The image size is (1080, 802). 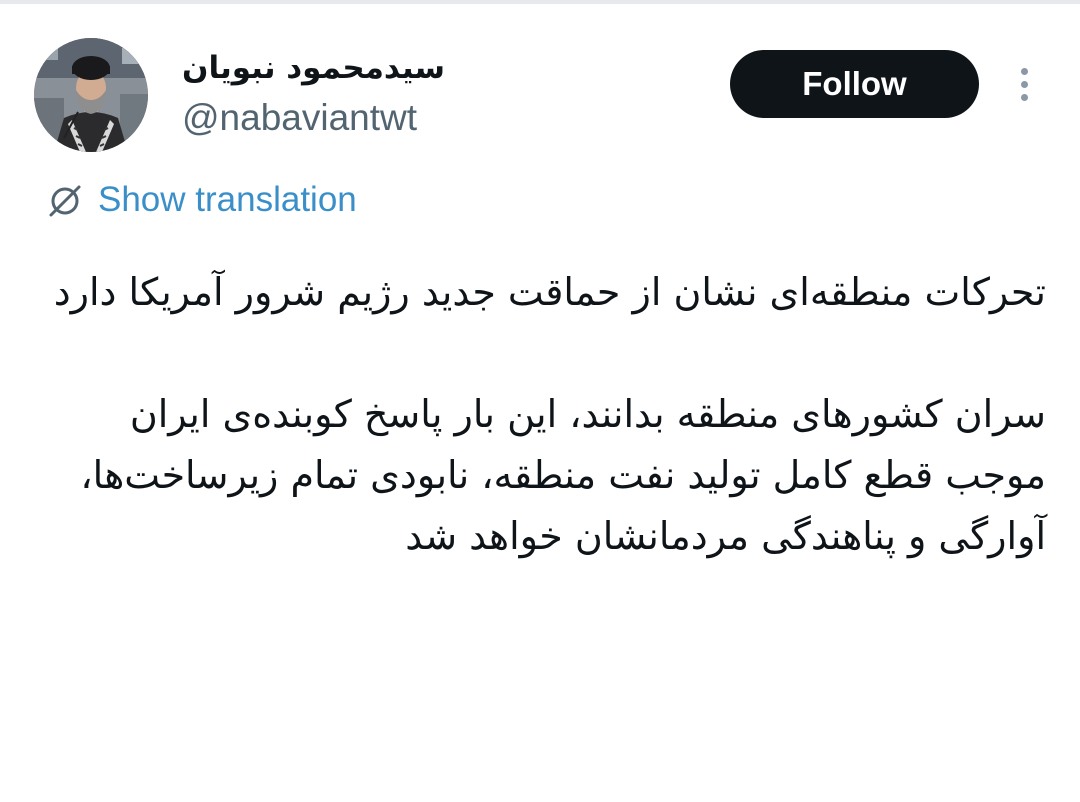 I want to click on author-display-name: سیدمحمود نبویان, so click(x=332, y=68).